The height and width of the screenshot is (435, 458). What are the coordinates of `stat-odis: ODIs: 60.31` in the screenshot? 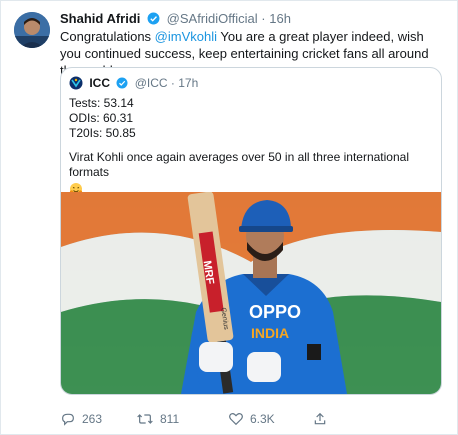 It's located at (101, 118).